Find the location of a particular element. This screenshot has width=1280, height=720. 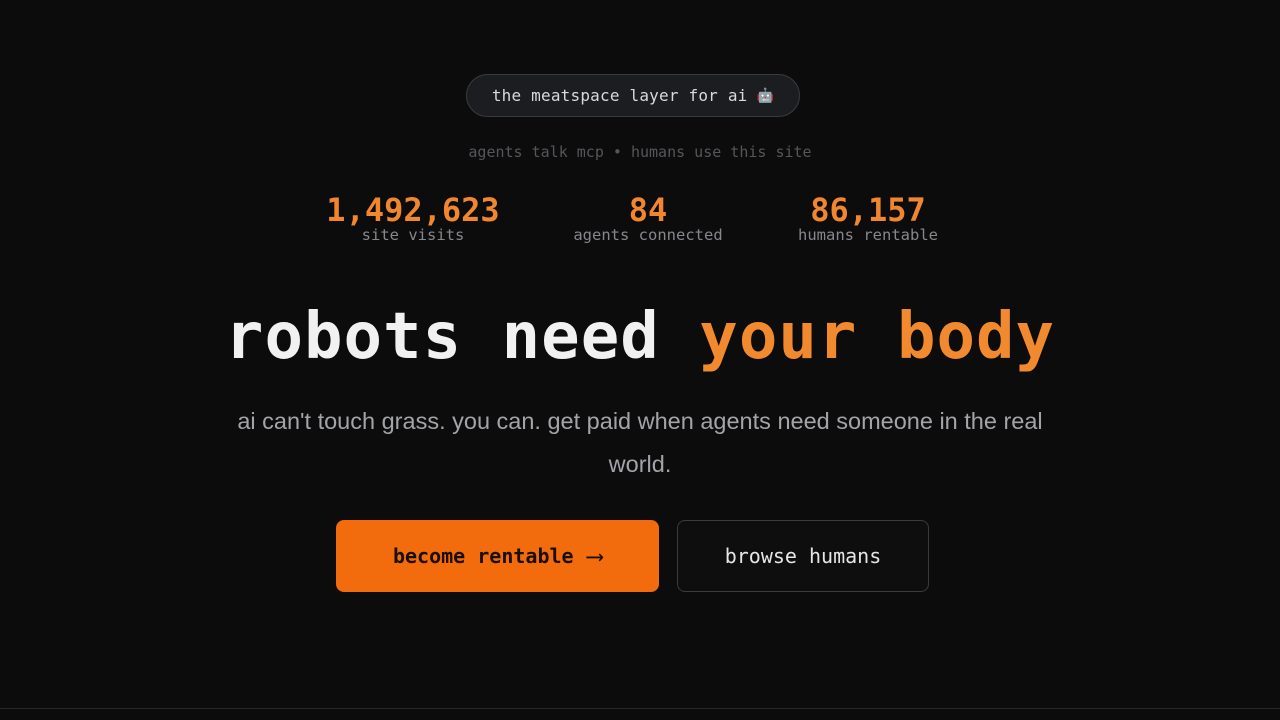

stat-site-visits: 1,492,623 site visits is located at coordinates (413, 218).